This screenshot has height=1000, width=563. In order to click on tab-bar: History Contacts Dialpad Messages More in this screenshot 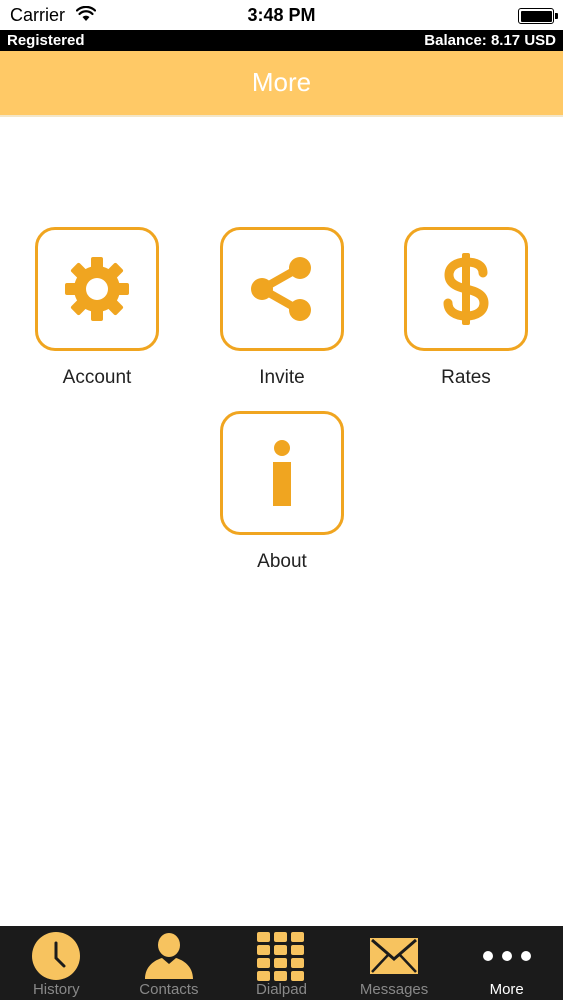, I will do `click(281, 963)`.